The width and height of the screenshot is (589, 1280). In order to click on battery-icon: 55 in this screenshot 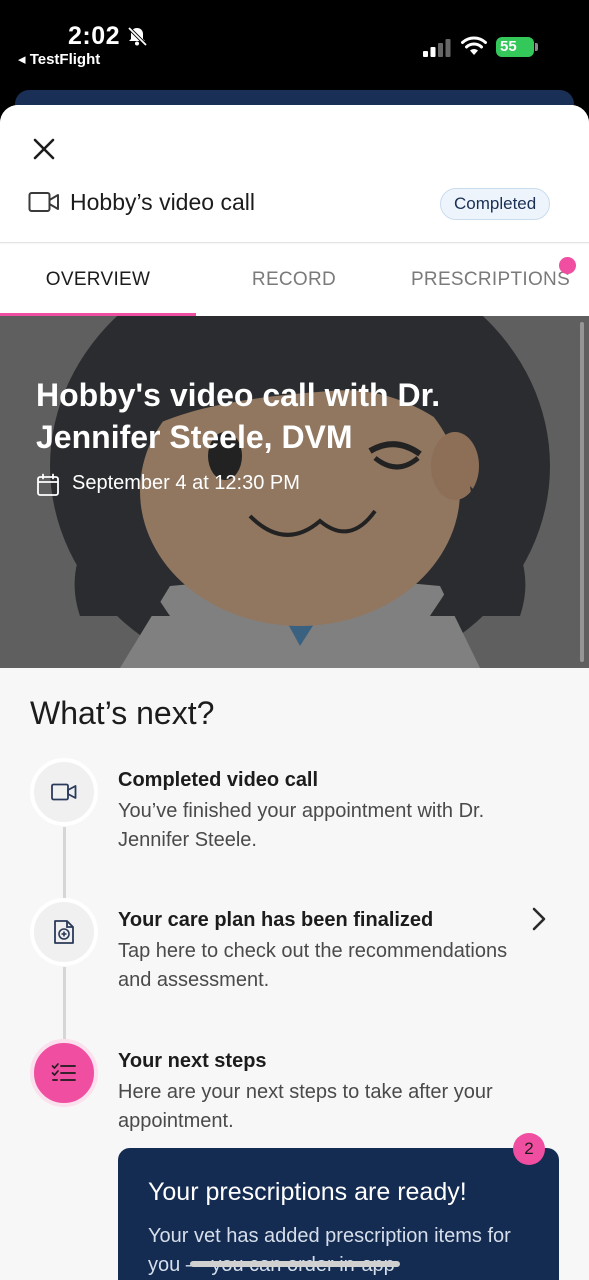, I will do `click(517, 47)`.